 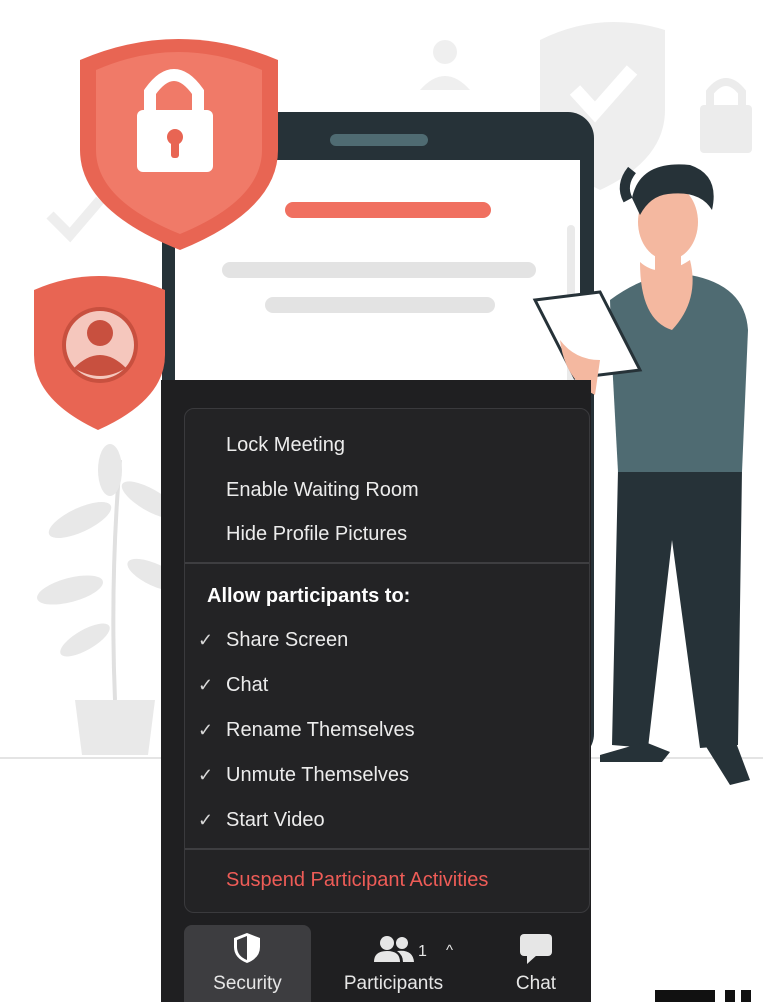 What do you see at coordinates (99, 353) in the screenshot?
I see `user-shield-icon` at bounding box center [99, 353].